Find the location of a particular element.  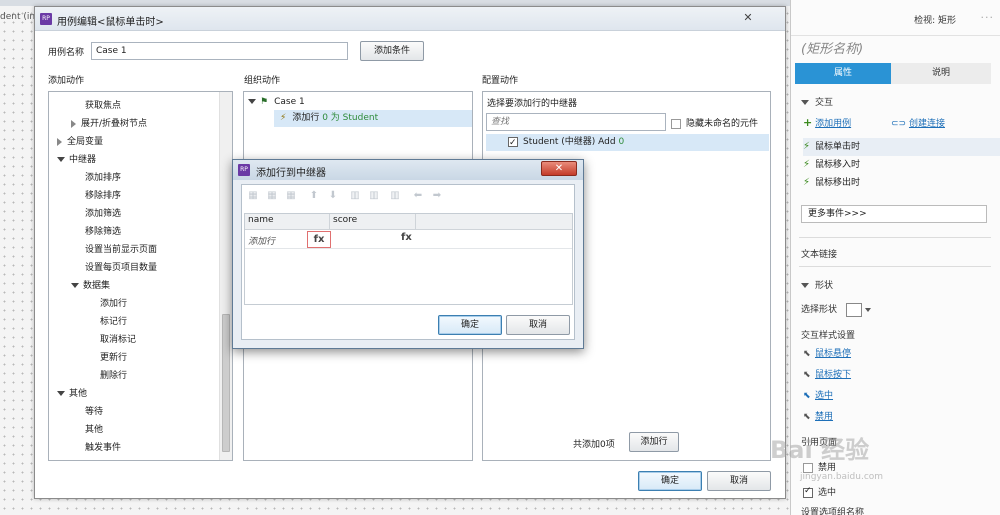

move-up-icon: ⬆ is located at coordinates (314, 196).